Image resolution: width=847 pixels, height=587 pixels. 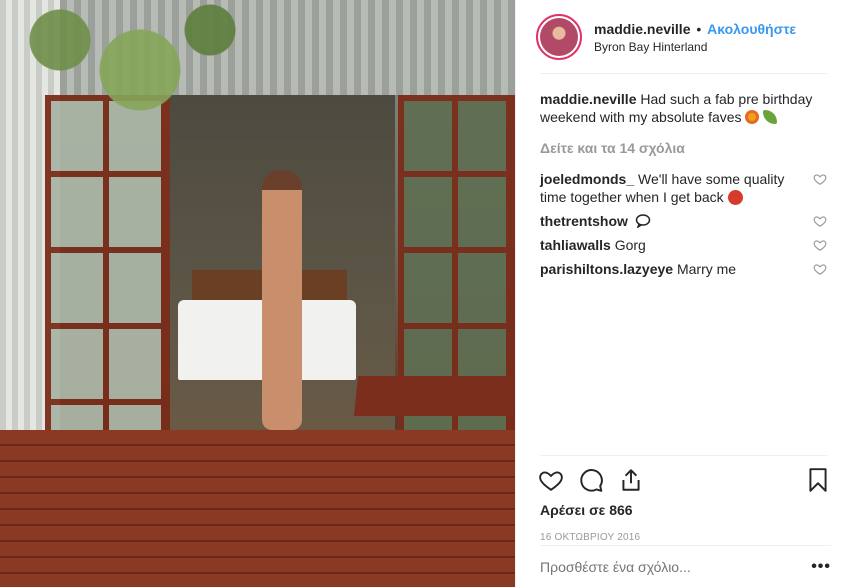 I want to click on comment-item: parishiltons.lazyeye Marry me, so click(x=683, y=269).